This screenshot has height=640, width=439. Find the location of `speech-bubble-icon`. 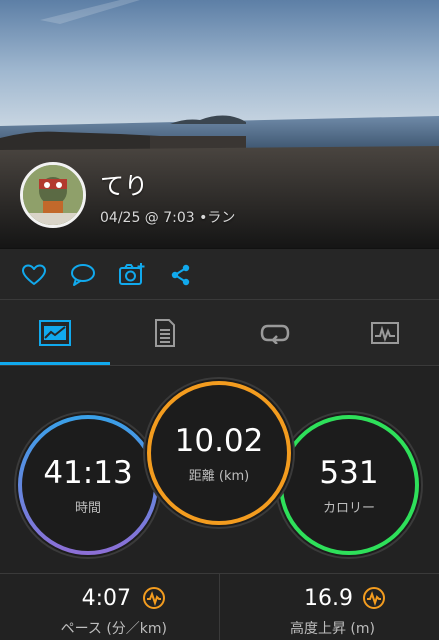

speech-bubble-icon is located at coordinates (83, 275).